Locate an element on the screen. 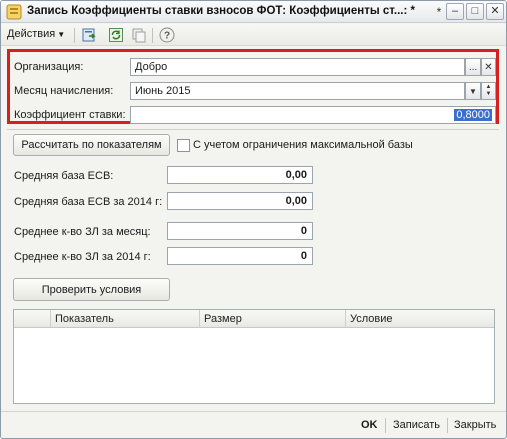 This screenshot has width=507, height=439. column-header-size: Размер is located at coordinates (273, 319).